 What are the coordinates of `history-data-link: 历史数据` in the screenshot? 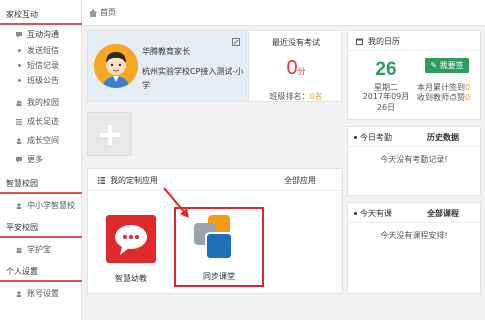 It's located at (443, 137).